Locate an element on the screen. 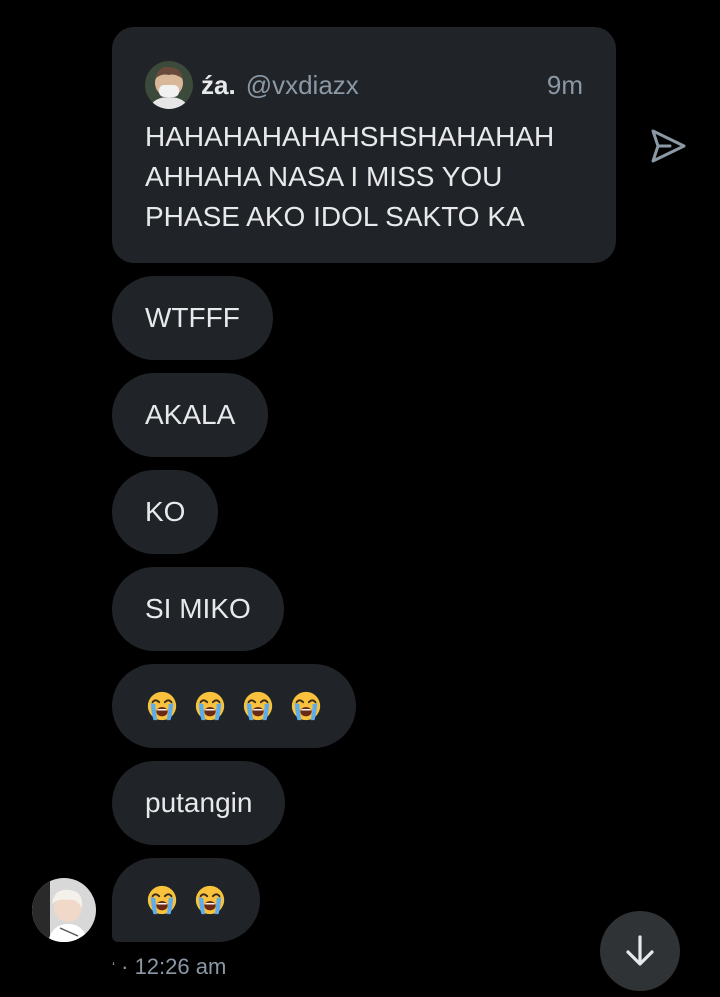 The width and height of the screenshot is (720, 997). message-bubble: WTFFF is located at coordinates (192, 318).